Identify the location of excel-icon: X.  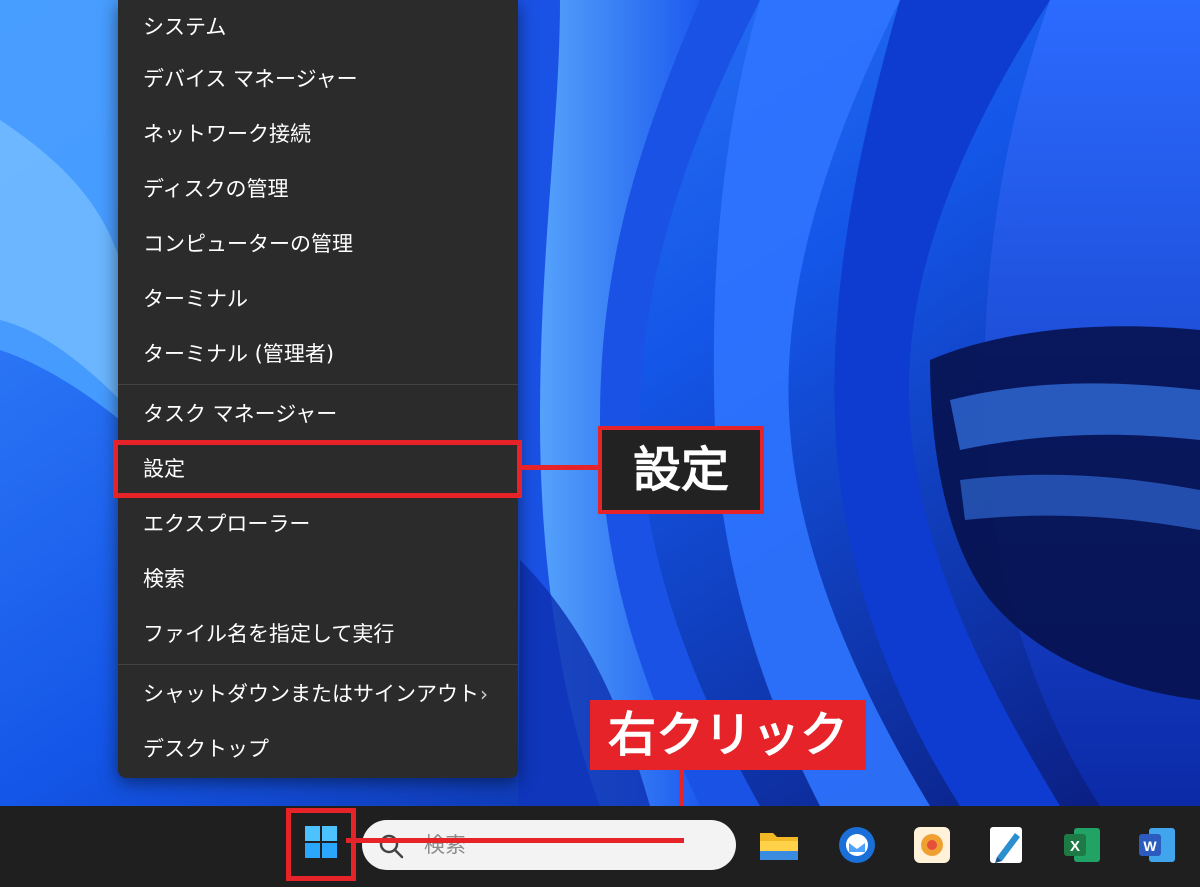
(1082, 845).